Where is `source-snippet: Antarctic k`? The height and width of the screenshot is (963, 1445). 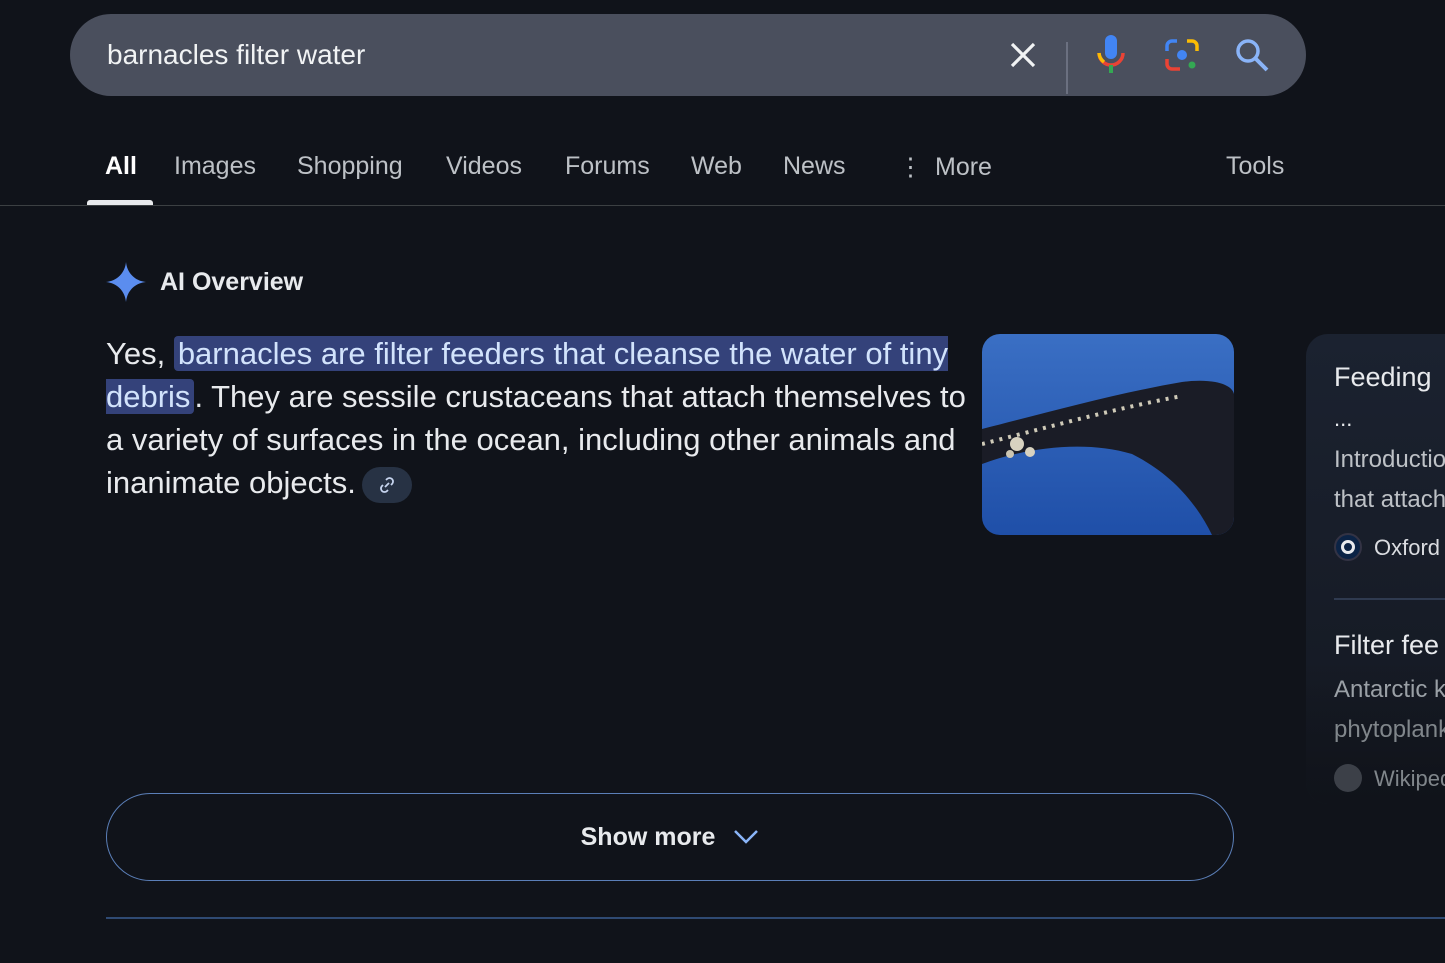
source-snippet: Antarctic k is located at coordinates (1389, 689).